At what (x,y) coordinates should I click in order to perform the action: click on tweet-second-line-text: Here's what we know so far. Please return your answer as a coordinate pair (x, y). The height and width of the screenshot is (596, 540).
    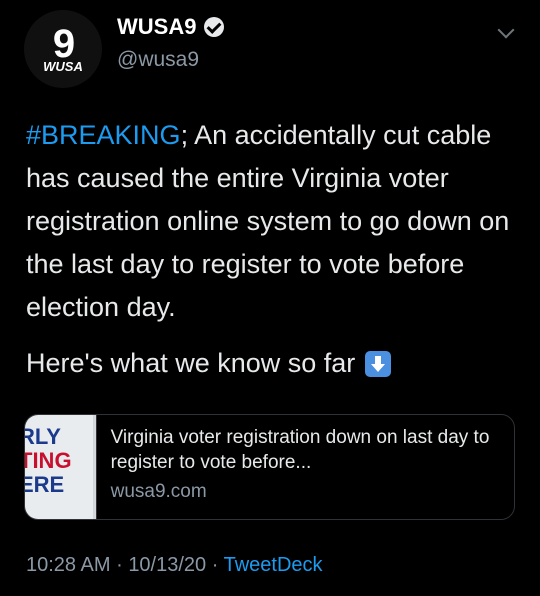
    Looking at the image, I should click on (191, 363).